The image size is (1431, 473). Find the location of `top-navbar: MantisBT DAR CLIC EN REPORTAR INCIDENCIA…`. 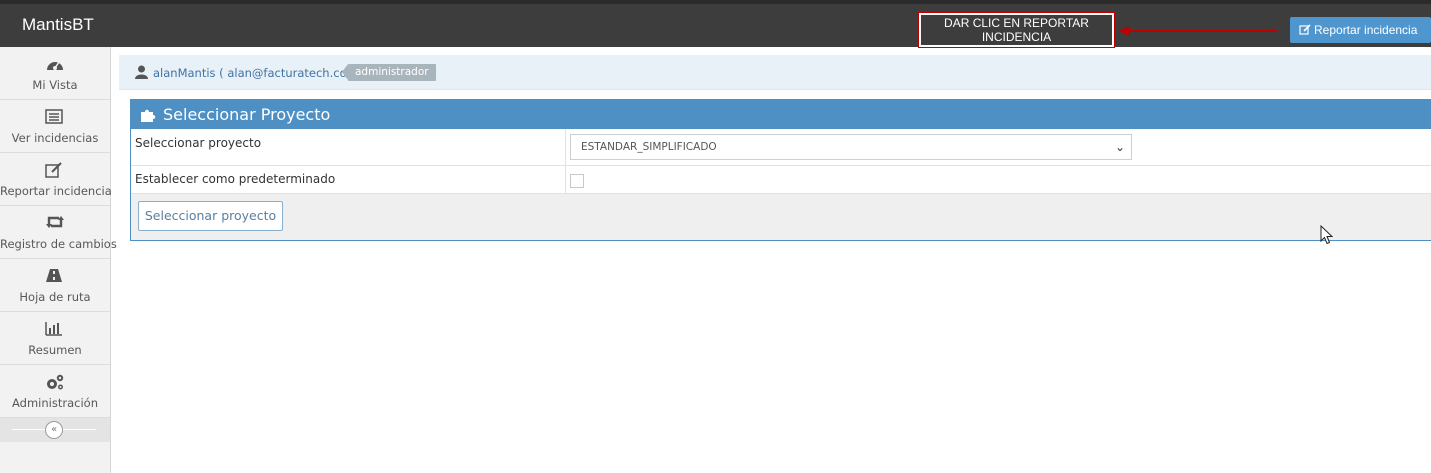

top-navbar: MantisBT DAR CLIC EN REPORTAR INCIDENCIA… is located at coordinates (715, 24).